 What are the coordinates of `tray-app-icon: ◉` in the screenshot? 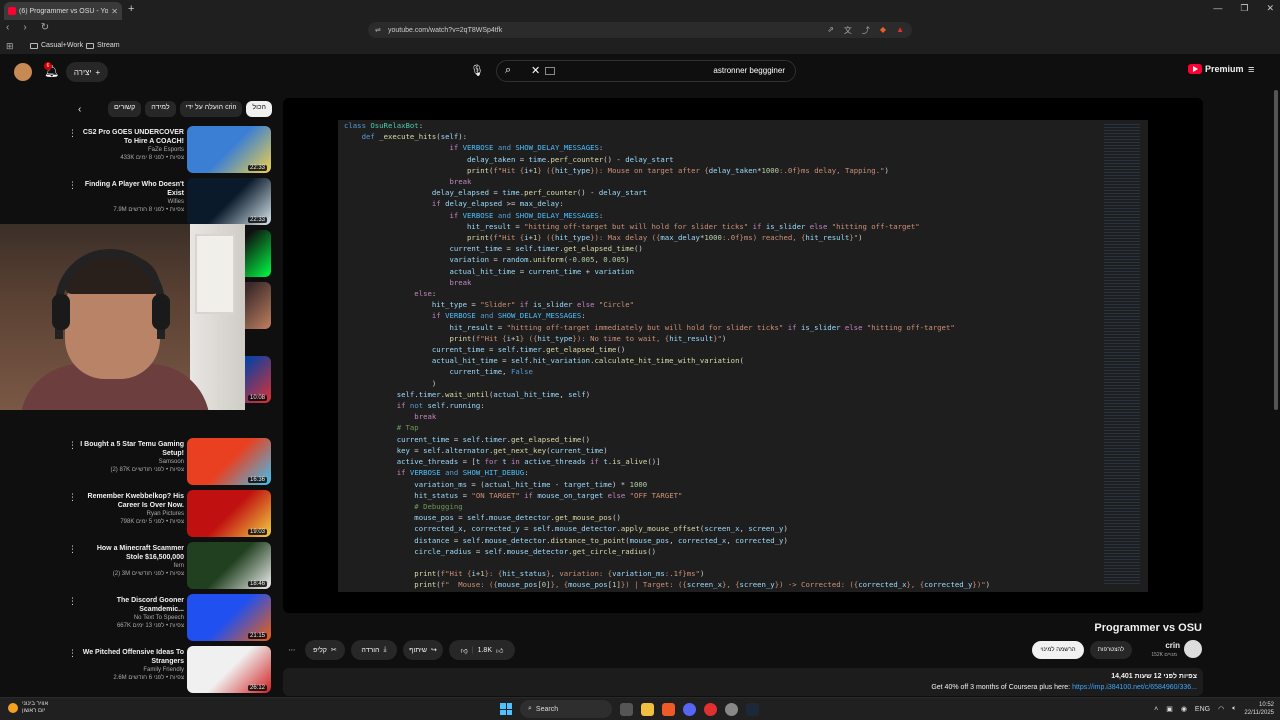 It's located at (1184, 709).